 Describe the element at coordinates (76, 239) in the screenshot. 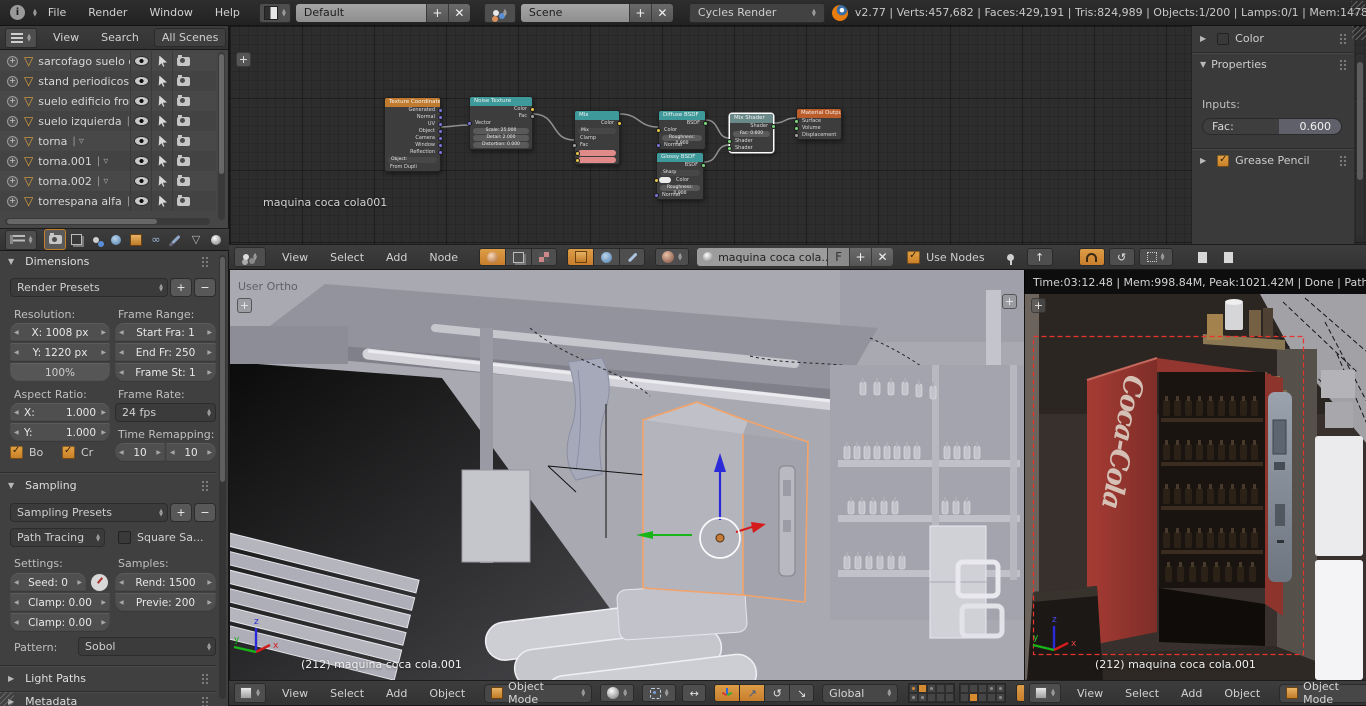

I see `tab-render-layers` at that location.